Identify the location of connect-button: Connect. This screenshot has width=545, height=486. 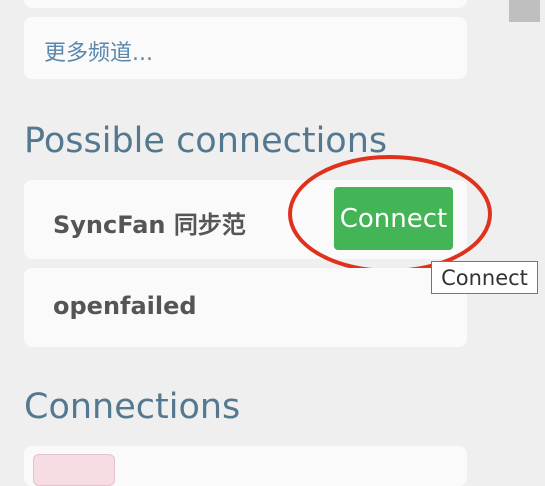
(393, 218).